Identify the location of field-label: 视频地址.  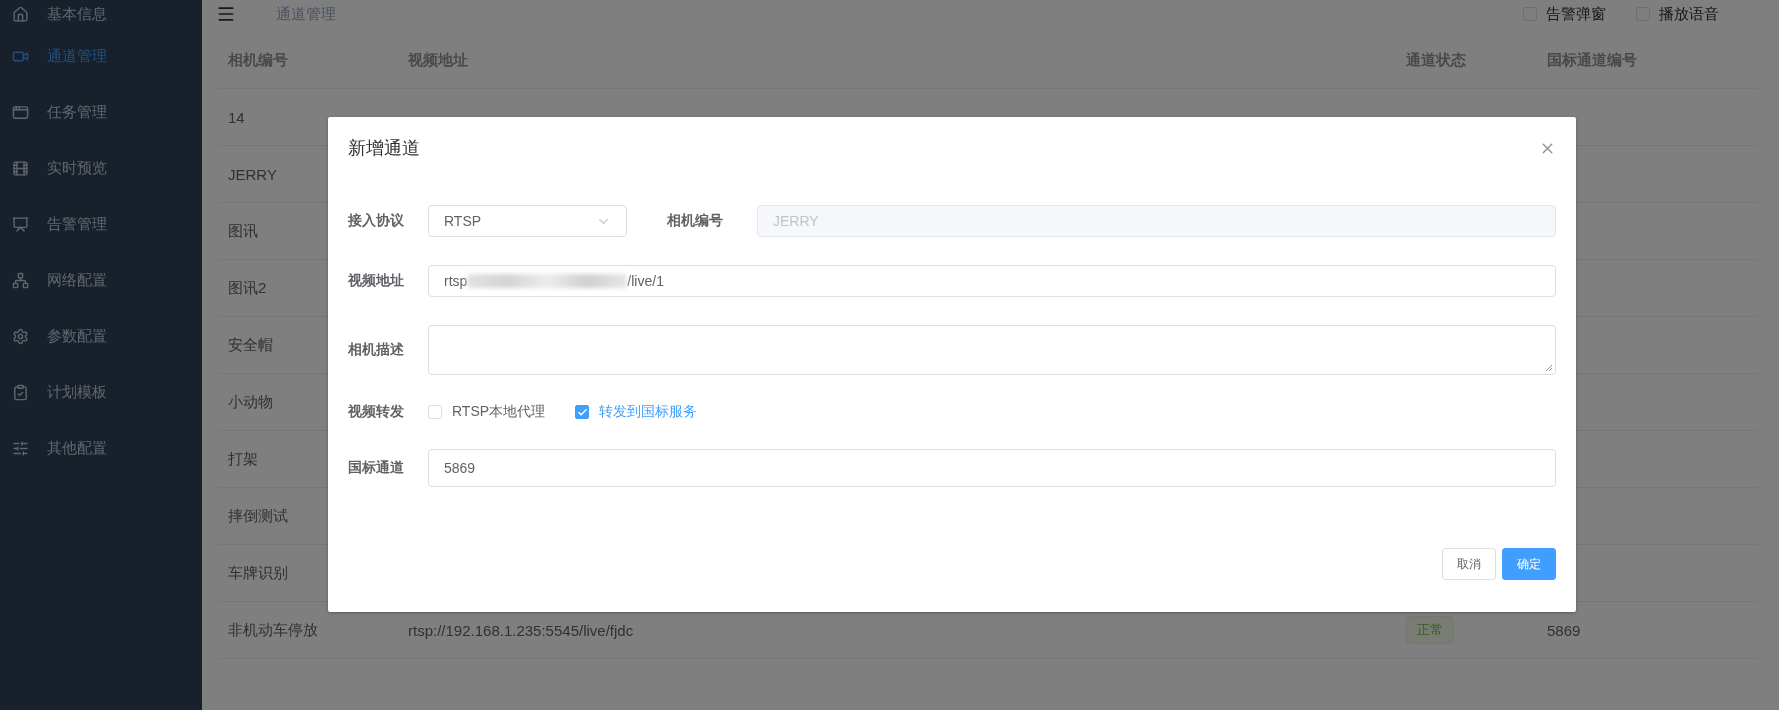
(376, 281).